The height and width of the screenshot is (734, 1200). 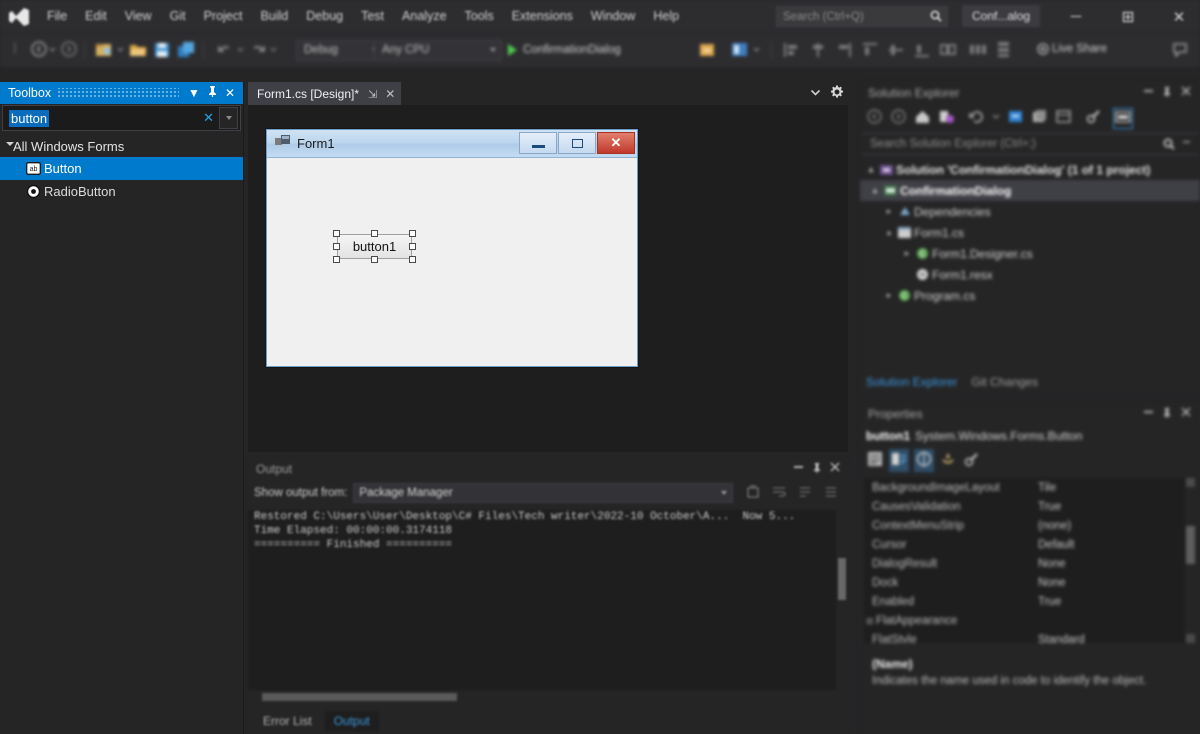 What do you see at coordinates (374, 233) in the screenshot?
I see `selection-handle-n` at bounding box center [374, 233].